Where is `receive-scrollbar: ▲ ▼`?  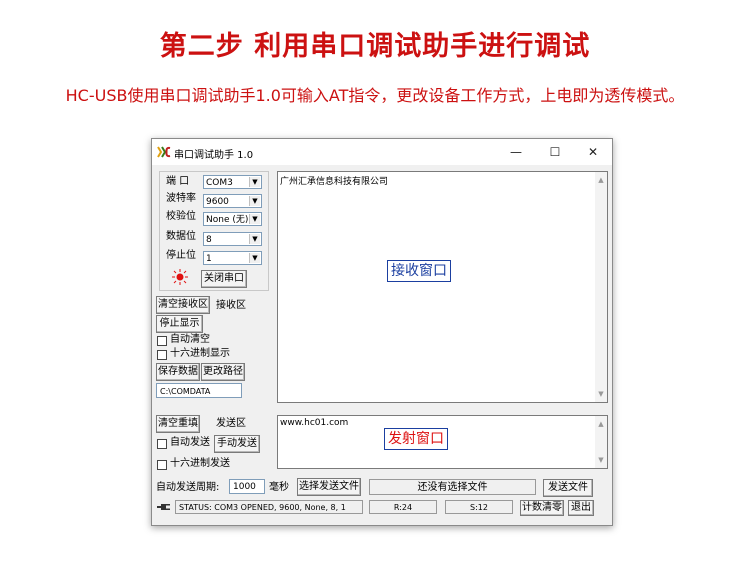
receive-scrollbar: ▲ ▼ is located at coordinates (601, 287).